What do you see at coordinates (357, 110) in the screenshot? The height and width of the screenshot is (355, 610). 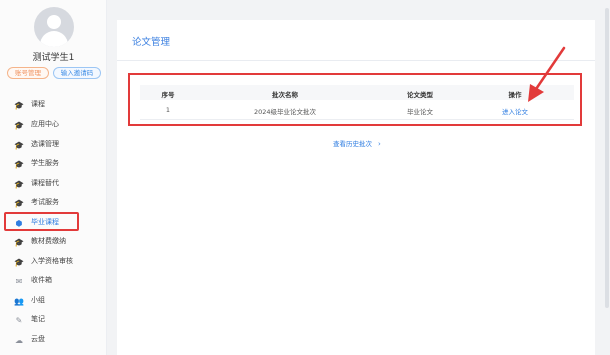 I see `table-row: 1 2024级毕业论文批次 毕业论文 进入论文` at bounding box center [357, 110].